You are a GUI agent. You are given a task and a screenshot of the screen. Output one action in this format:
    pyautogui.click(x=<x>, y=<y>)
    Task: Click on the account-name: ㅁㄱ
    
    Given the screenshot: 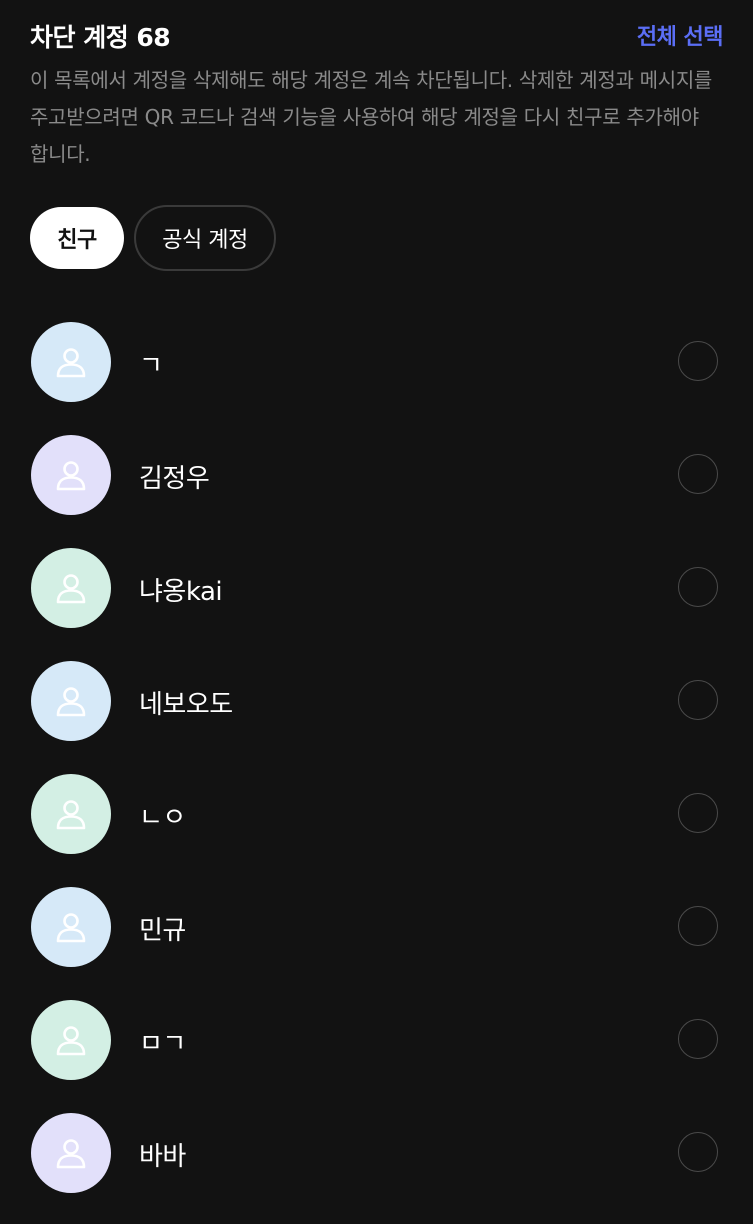 What is the action you would take?
    pyautogui.click(x=162, y=1044)
    